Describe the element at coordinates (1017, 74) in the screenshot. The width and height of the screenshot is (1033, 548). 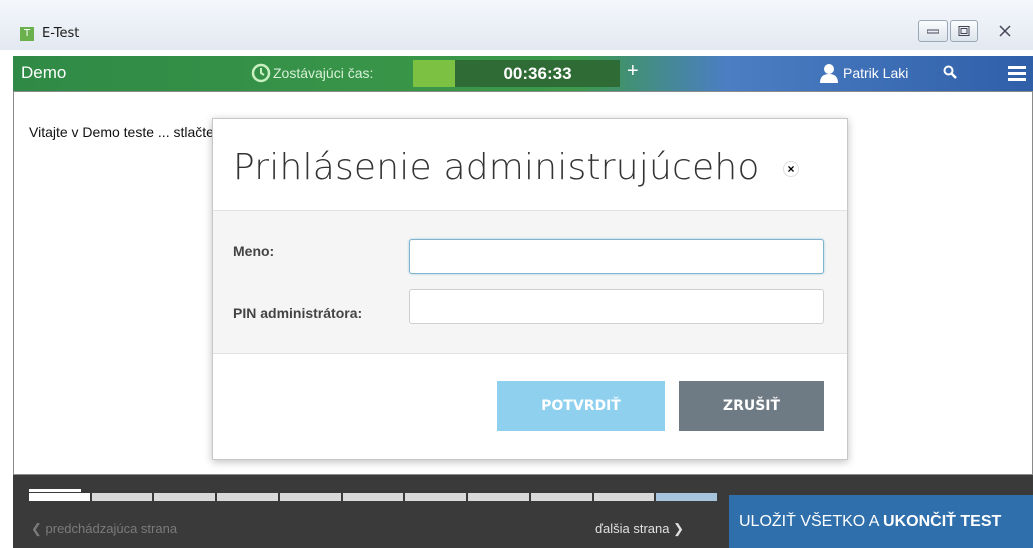
I see `hamburger-menu-icon` at that location.